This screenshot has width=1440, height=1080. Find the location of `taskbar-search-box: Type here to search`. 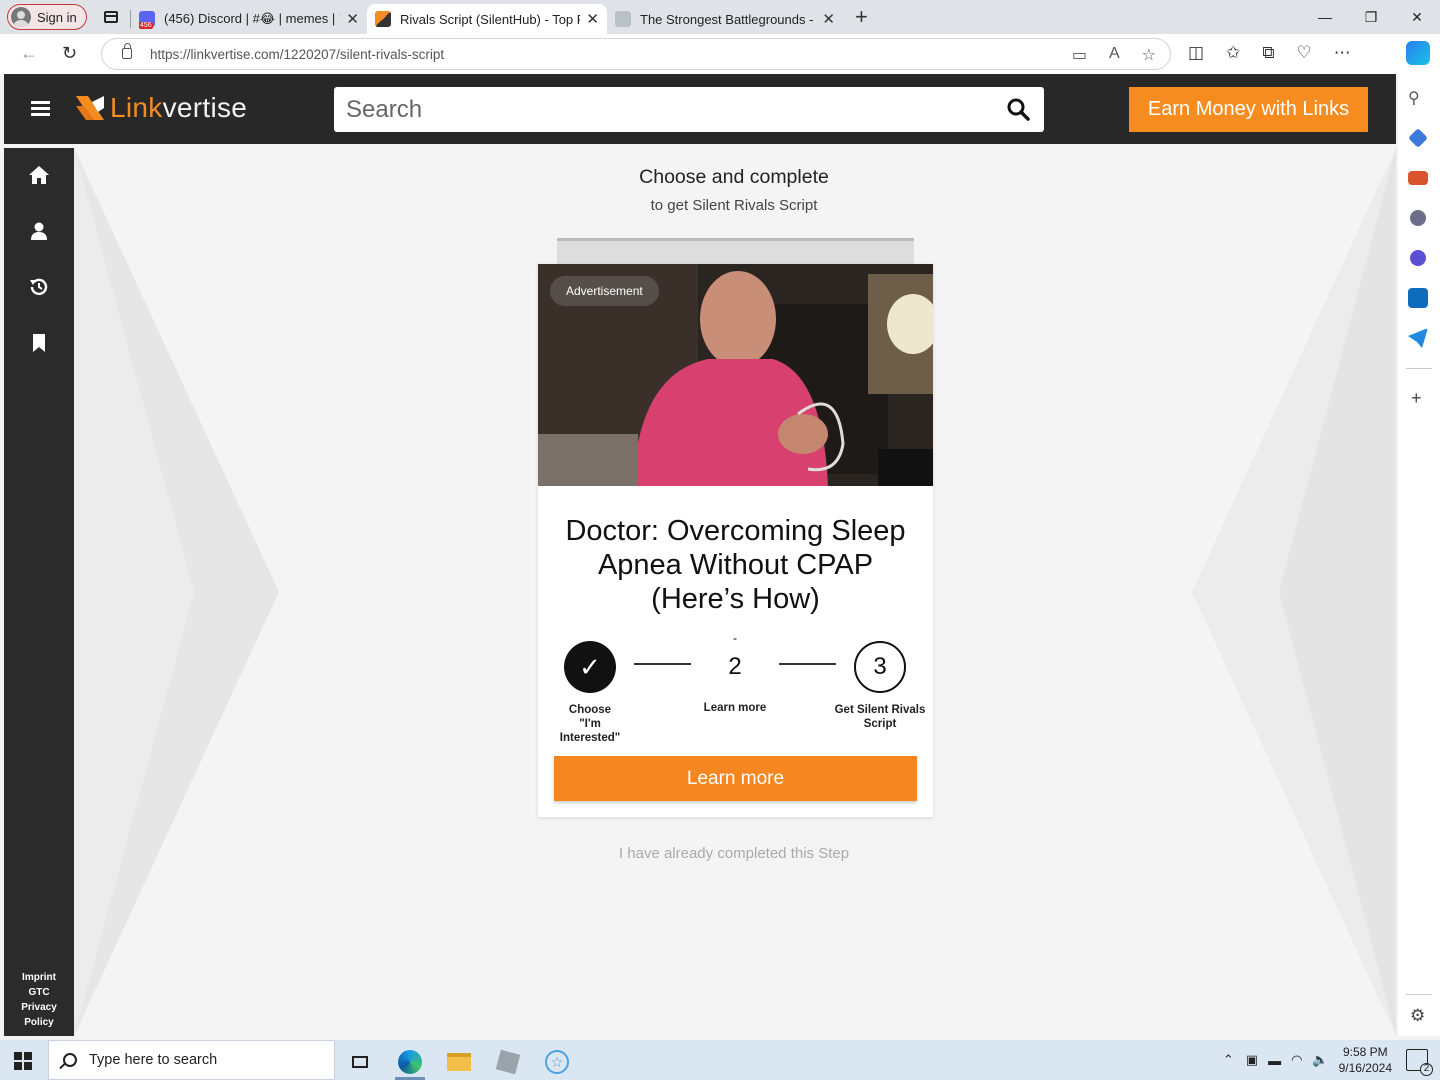

taskbar-search-box: Type here to search is located at coordinates (191, 1060).